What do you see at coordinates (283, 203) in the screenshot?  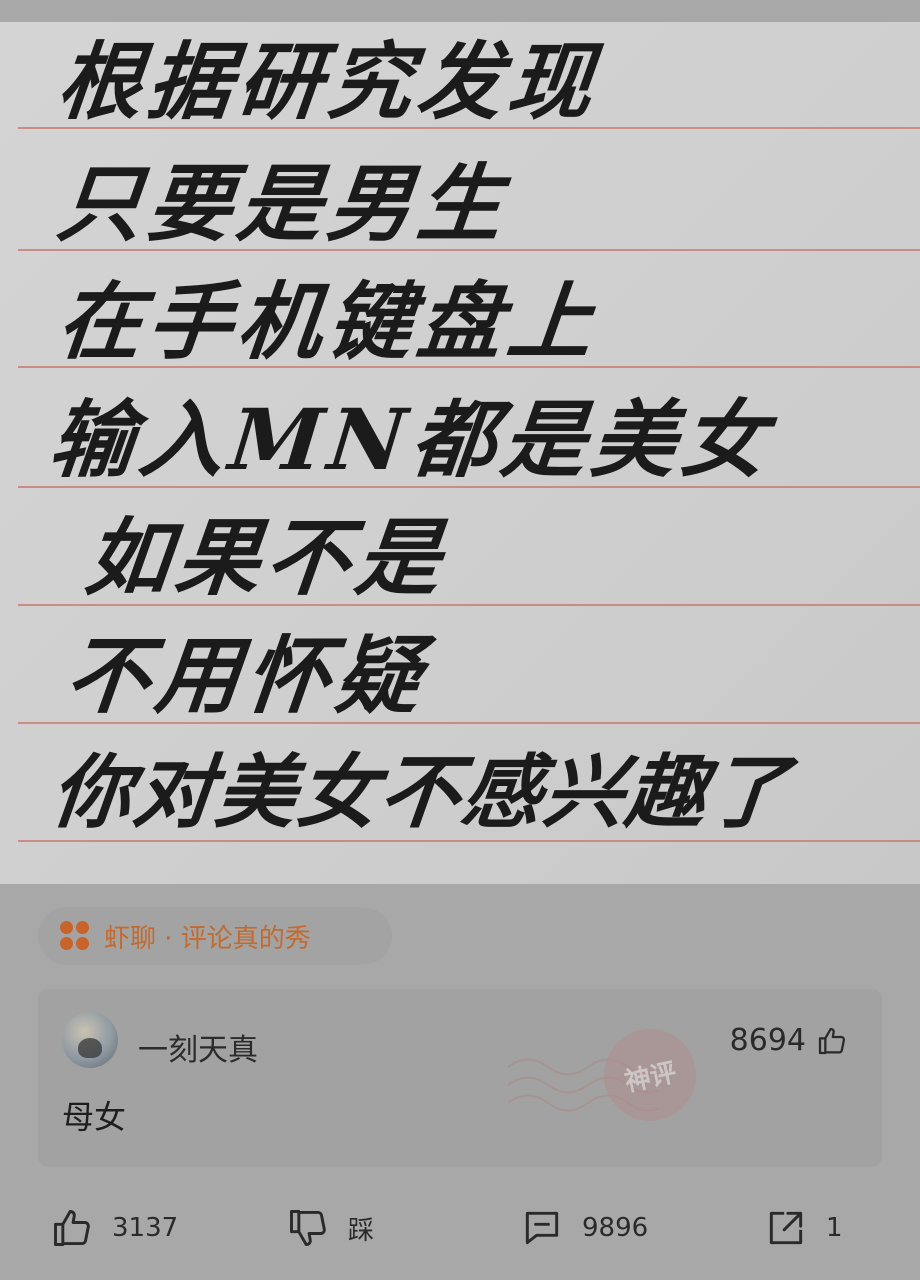 I see `note-line: 只要是男生` at bounding box center [283, 203].